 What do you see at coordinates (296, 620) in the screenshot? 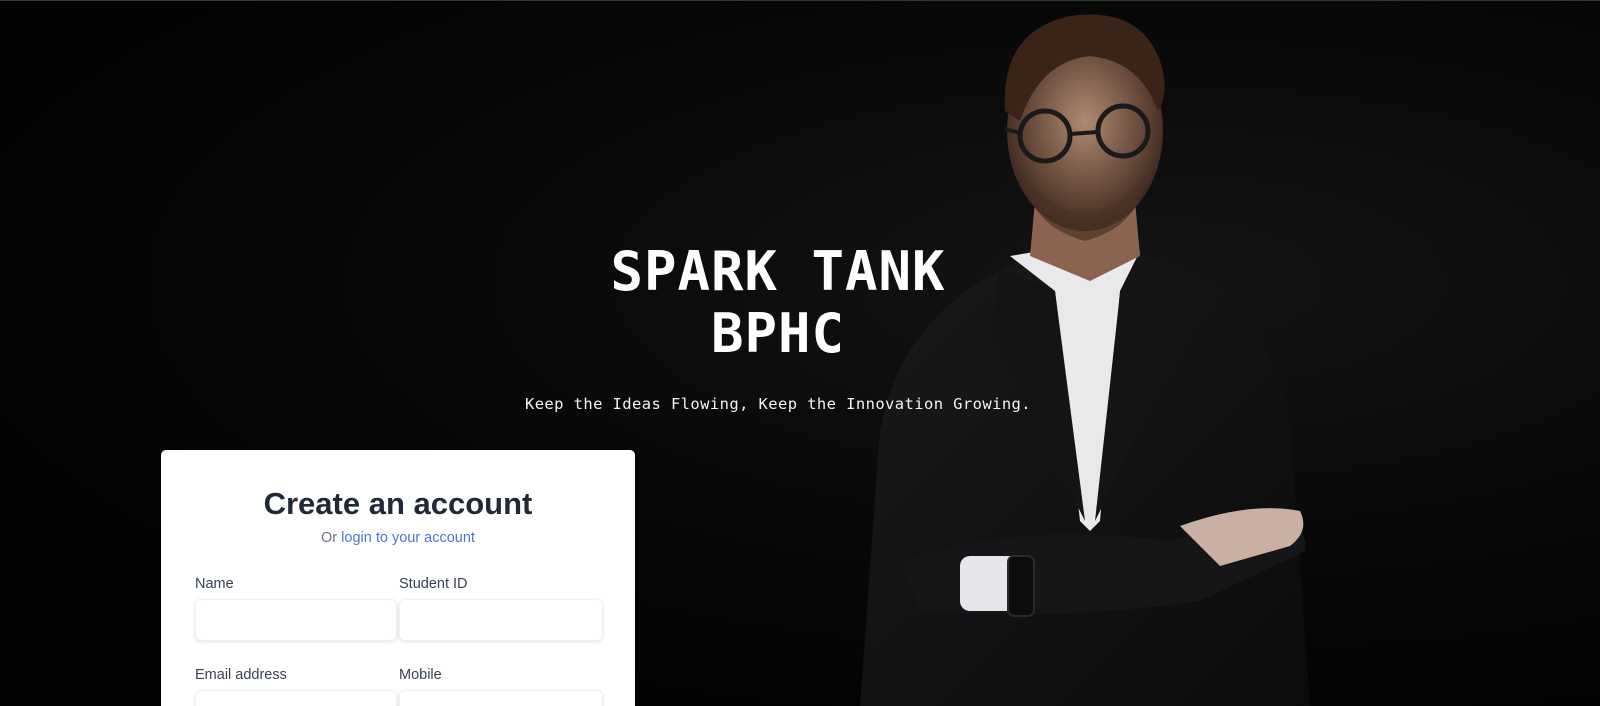
I see `name-input` at bounding box center [296, 620].